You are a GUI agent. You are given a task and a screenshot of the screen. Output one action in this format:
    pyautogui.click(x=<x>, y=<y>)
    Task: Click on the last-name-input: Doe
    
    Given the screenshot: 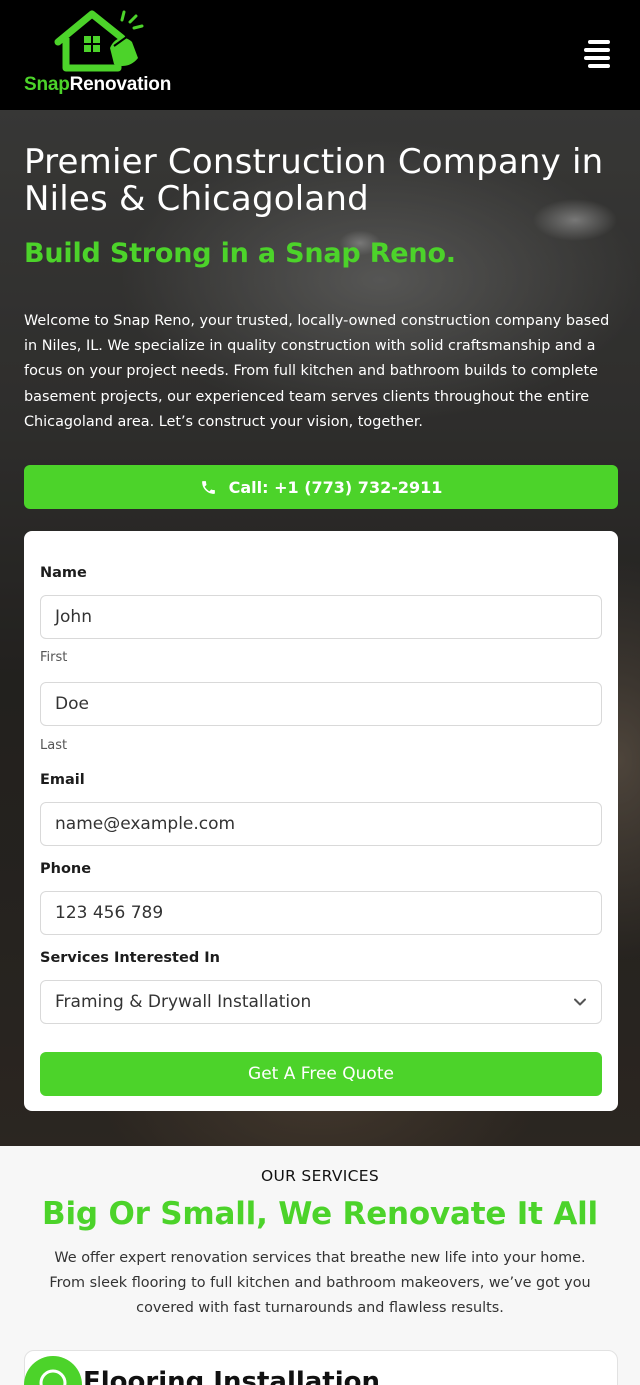 What is the action you would take?
    pyautogui.click(x=321, y=704)
    